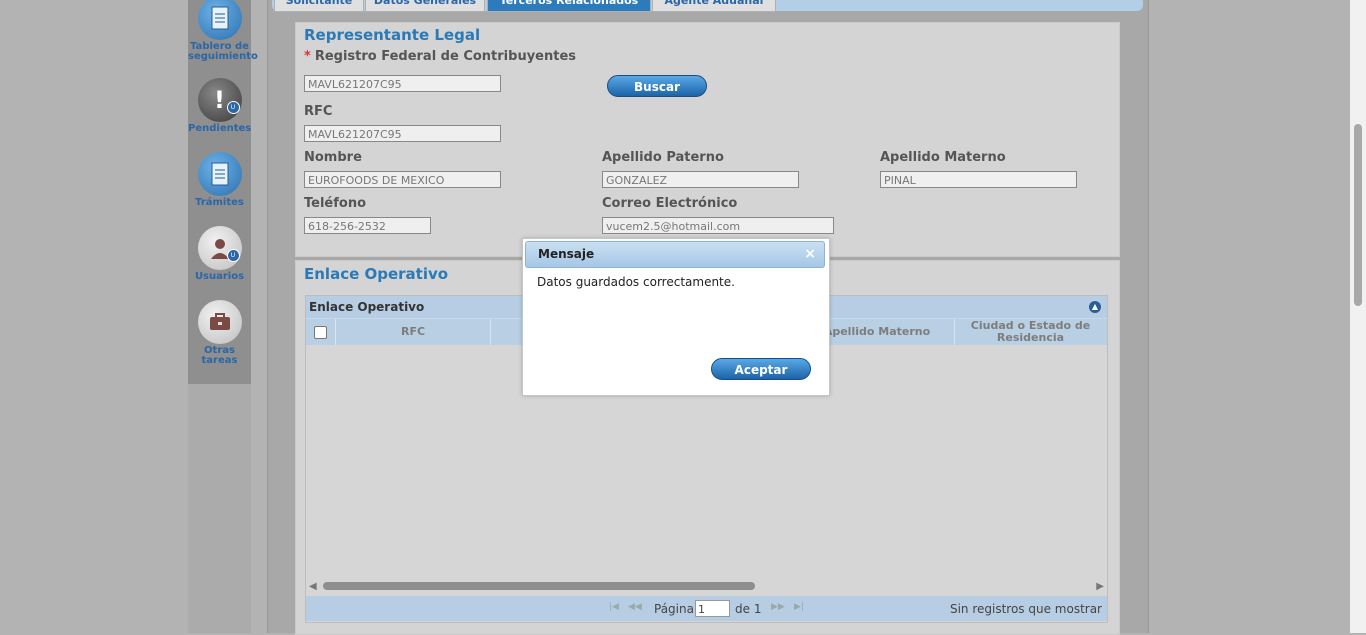 The height and width of the screenshot is (635, 1366). I want to click on sidebar-item-pendientes: ! U Pendientes, so click(219, 106).